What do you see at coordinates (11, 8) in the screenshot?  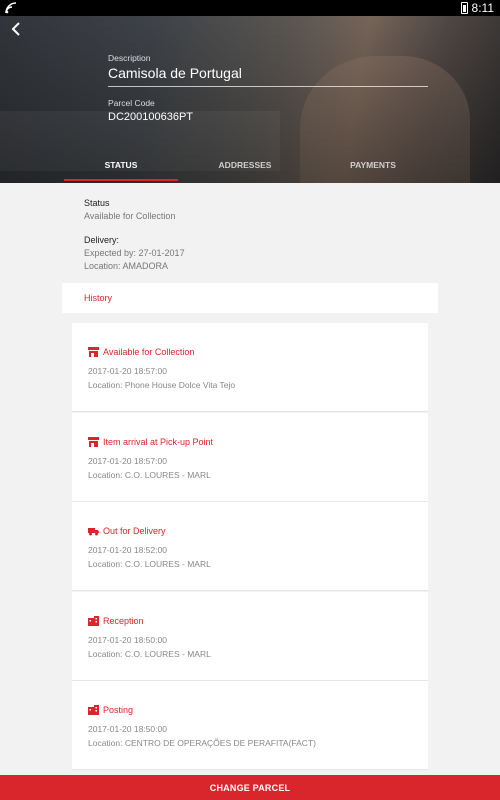 I see `wifi-icon` at bounding box center [11, 8].